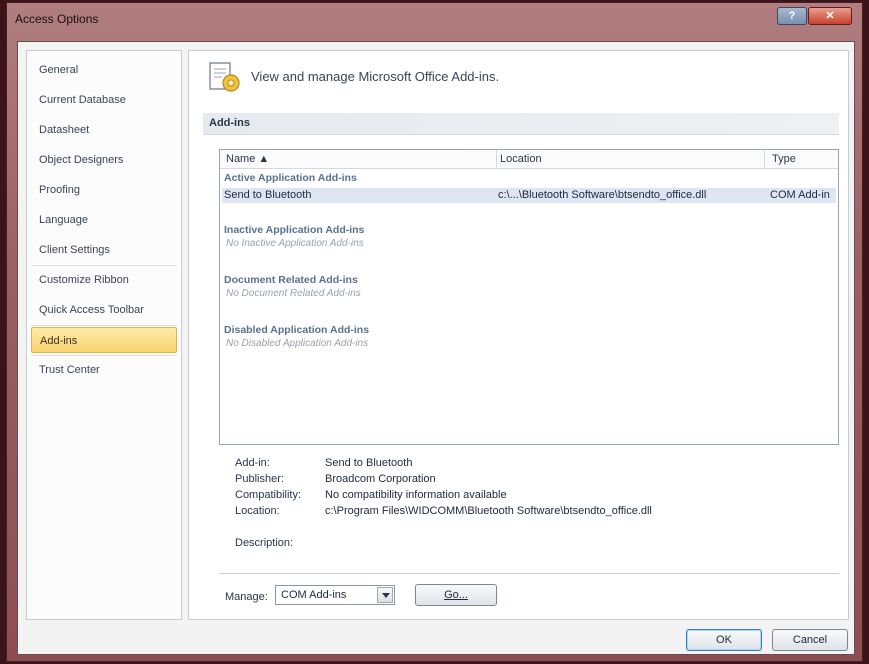 This screenshot has height=664, width=869. Describe the element at coordinates (724, 640) in the screenshot. I see `ok-button: OK` at that location.